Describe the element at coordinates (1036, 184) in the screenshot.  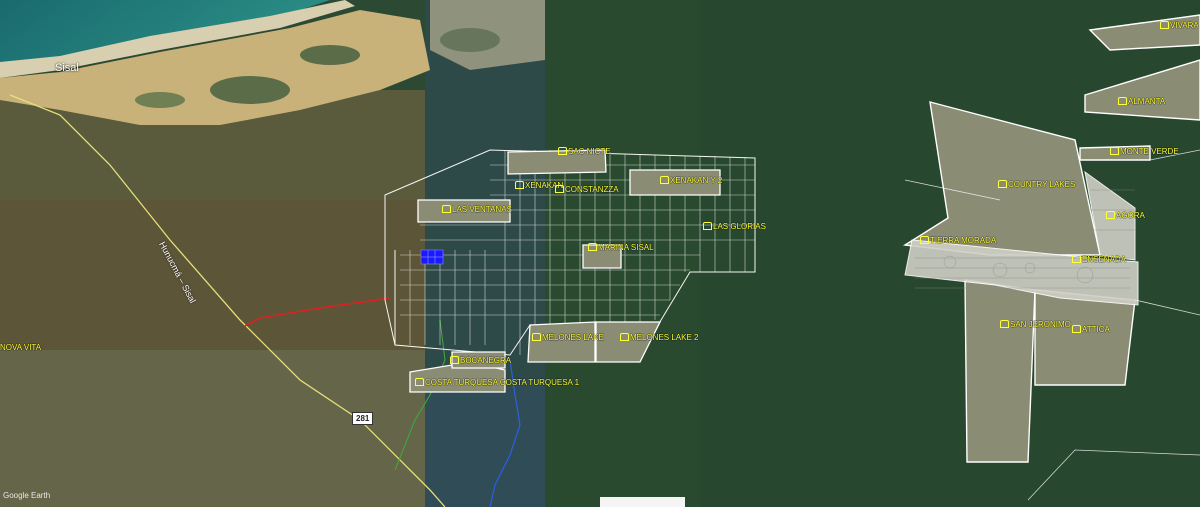
I see `label-country-lakes: COUNTRY LAKES` at that location.